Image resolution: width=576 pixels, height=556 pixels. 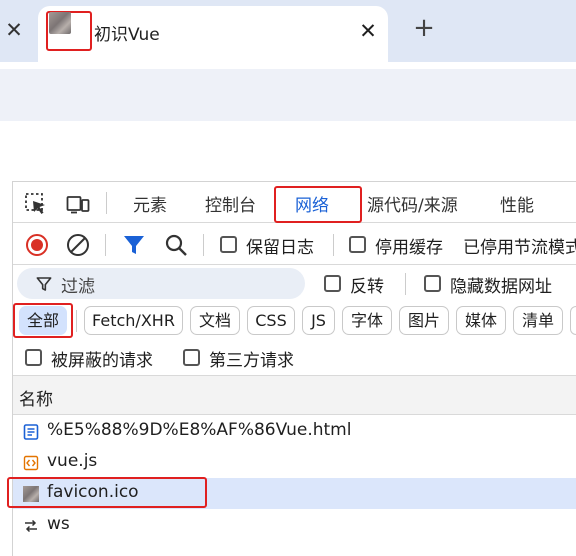 What do you see at coordinates (280, 248) in the screenshot?
I see `preserve-log-label: 保留日志` at bounding box center [280, 248].